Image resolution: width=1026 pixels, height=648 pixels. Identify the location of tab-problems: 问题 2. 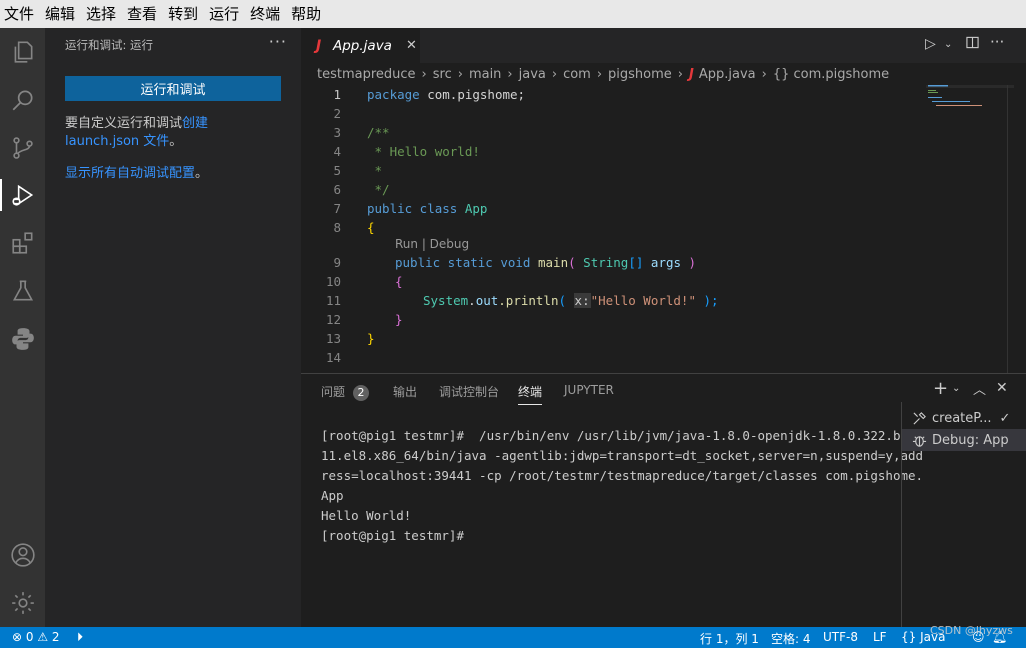
(345, 392).